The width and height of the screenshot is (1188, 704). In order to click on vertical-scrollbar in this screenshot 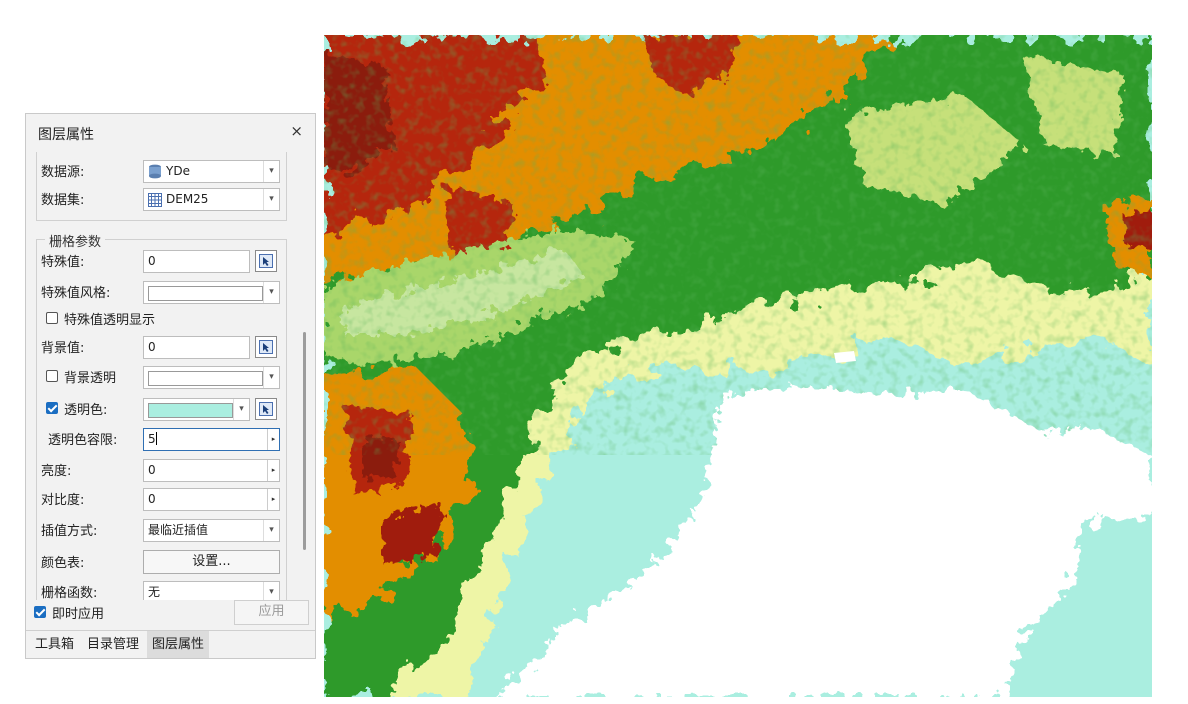, I will do `click(304, 441)`.